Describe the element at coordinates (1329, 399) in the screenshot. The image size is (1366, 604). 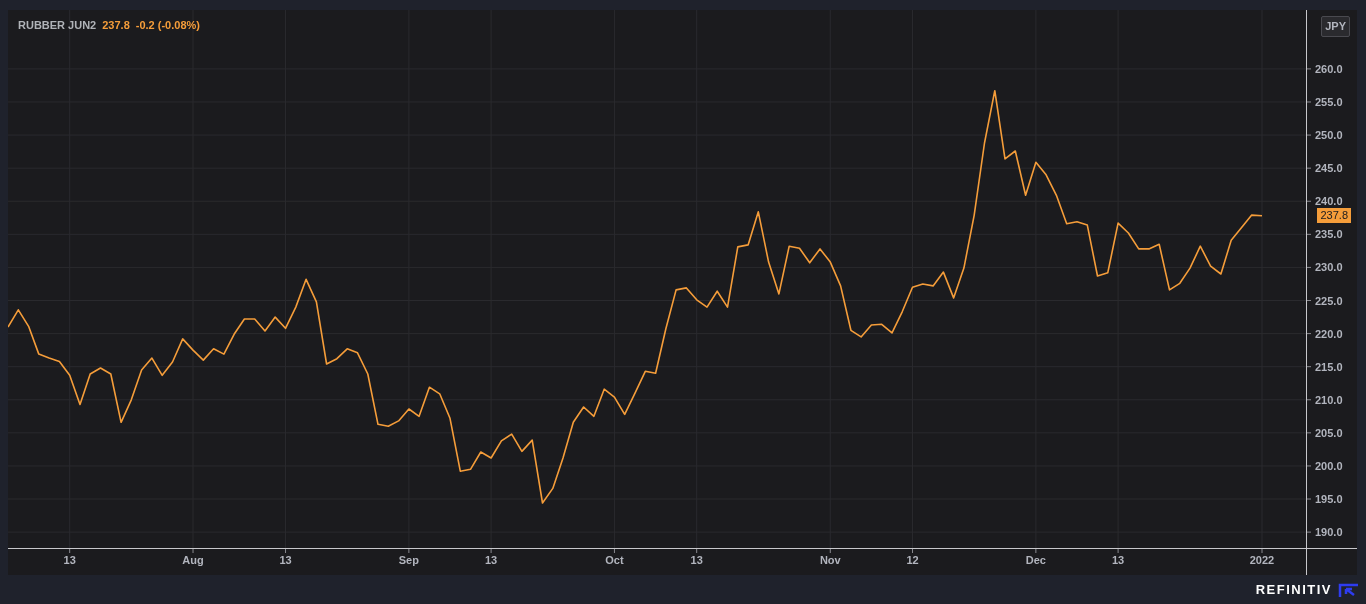
I see `axis-tick-label: 210.0` at that location.